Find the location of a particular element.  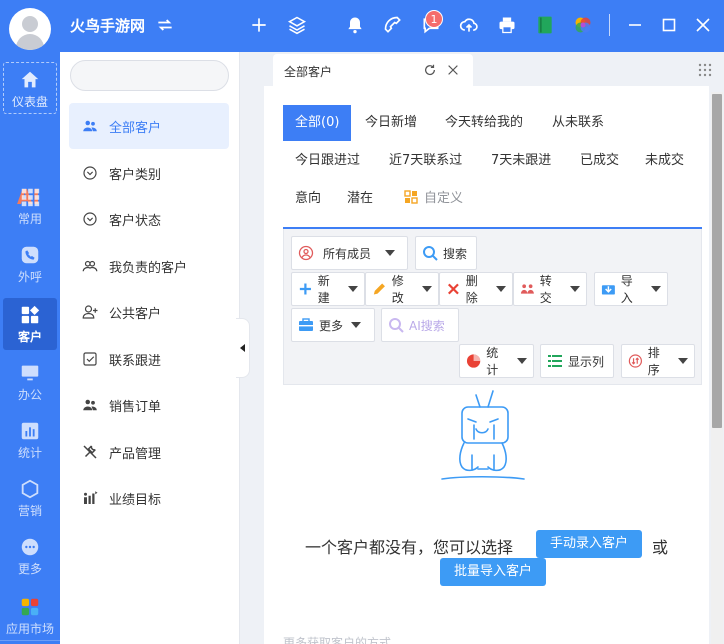

filter-tab-contacted-7d: 近7天联系过 is located at coordinates (425, 161).